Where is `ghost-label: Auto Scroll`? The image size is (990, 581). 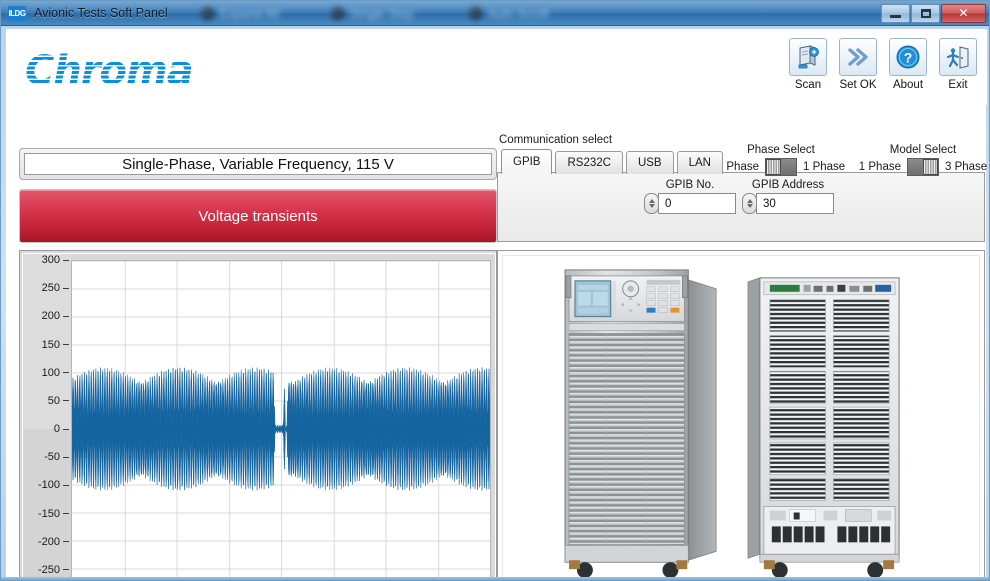
ghost-label: Auto Scroll is located at coordinates (518, 13).